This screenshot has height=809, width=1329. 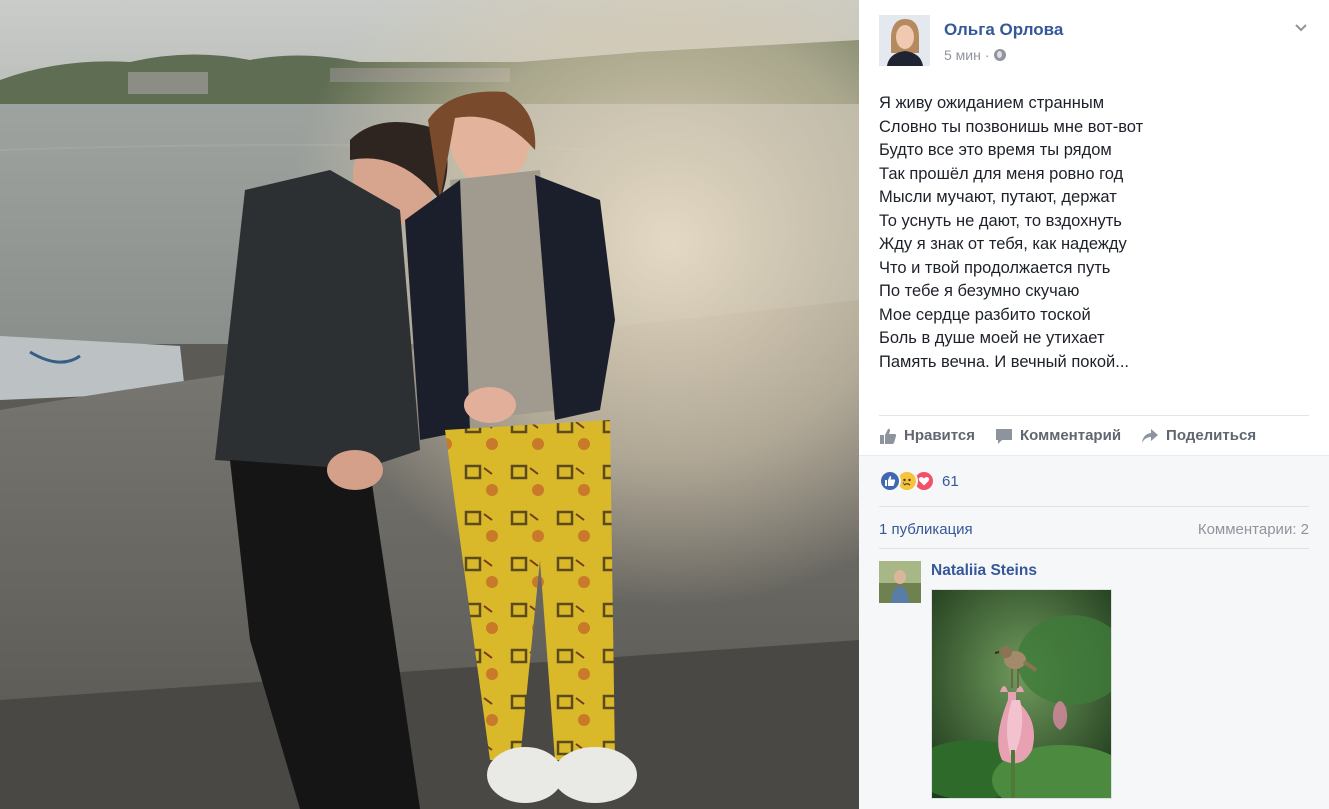 What do you see at coordinates (995, 267) in the screenshot?
I see `post-line: Что и твой продолжается путь` at bounding box center [995, 267].